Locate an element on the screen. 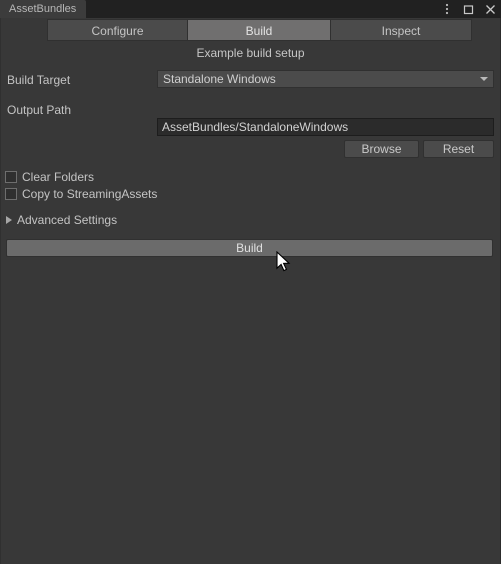  output-path-input: AssetBundles/StandaloneWindows is located at coordinates (325, 127).